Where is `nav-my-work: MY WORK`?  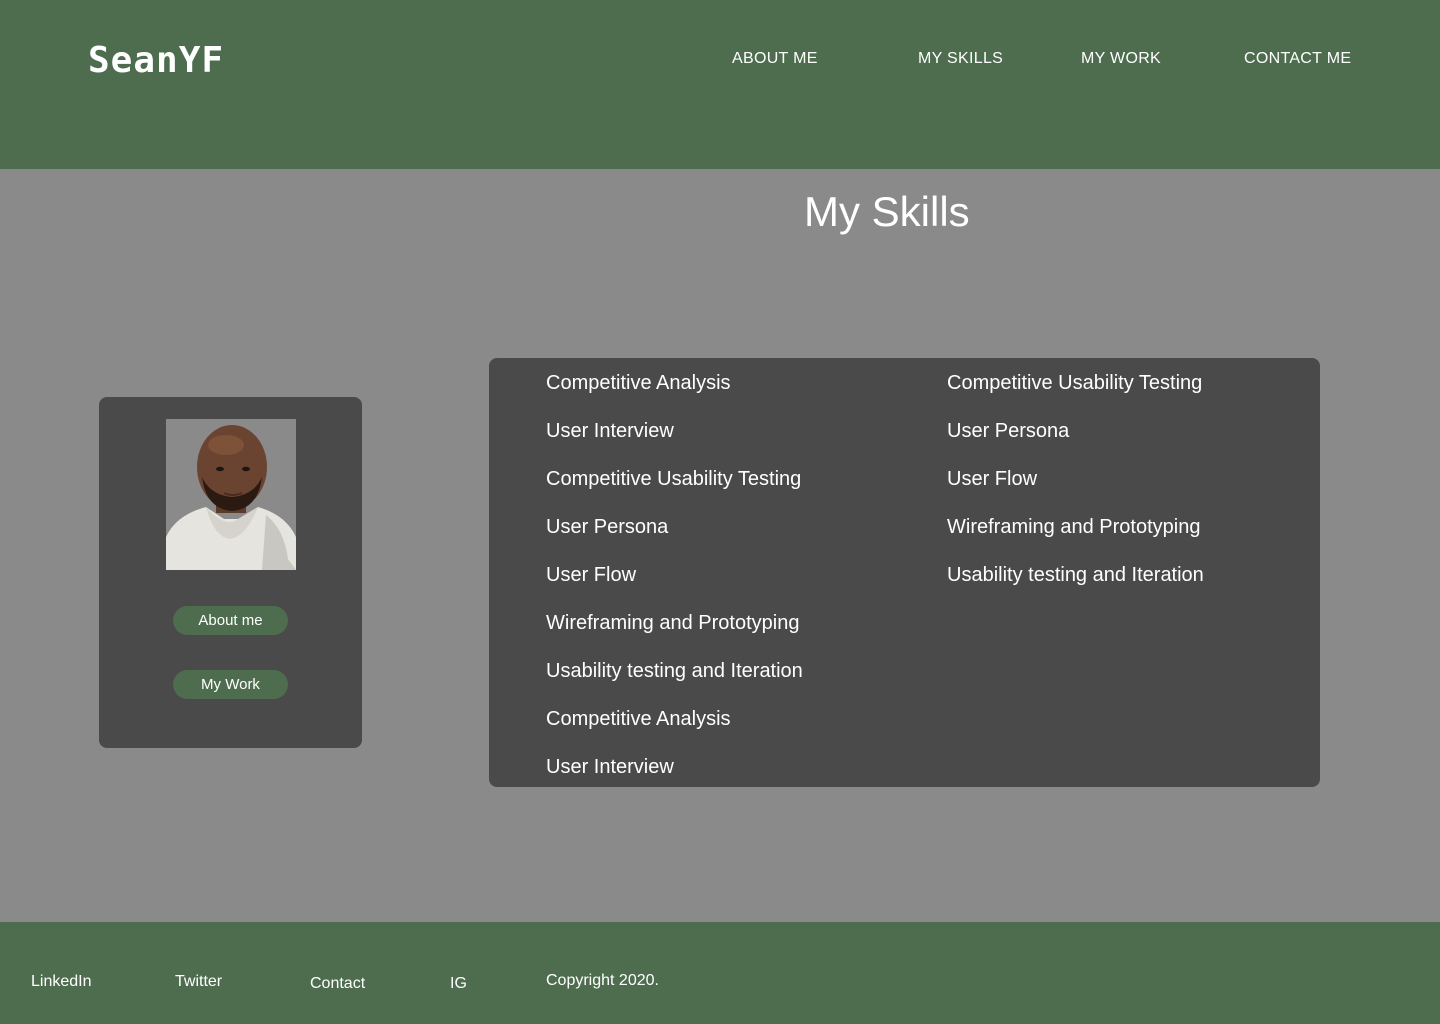
nav-my-work: MY WORK is located at coordinates (1121, 59).